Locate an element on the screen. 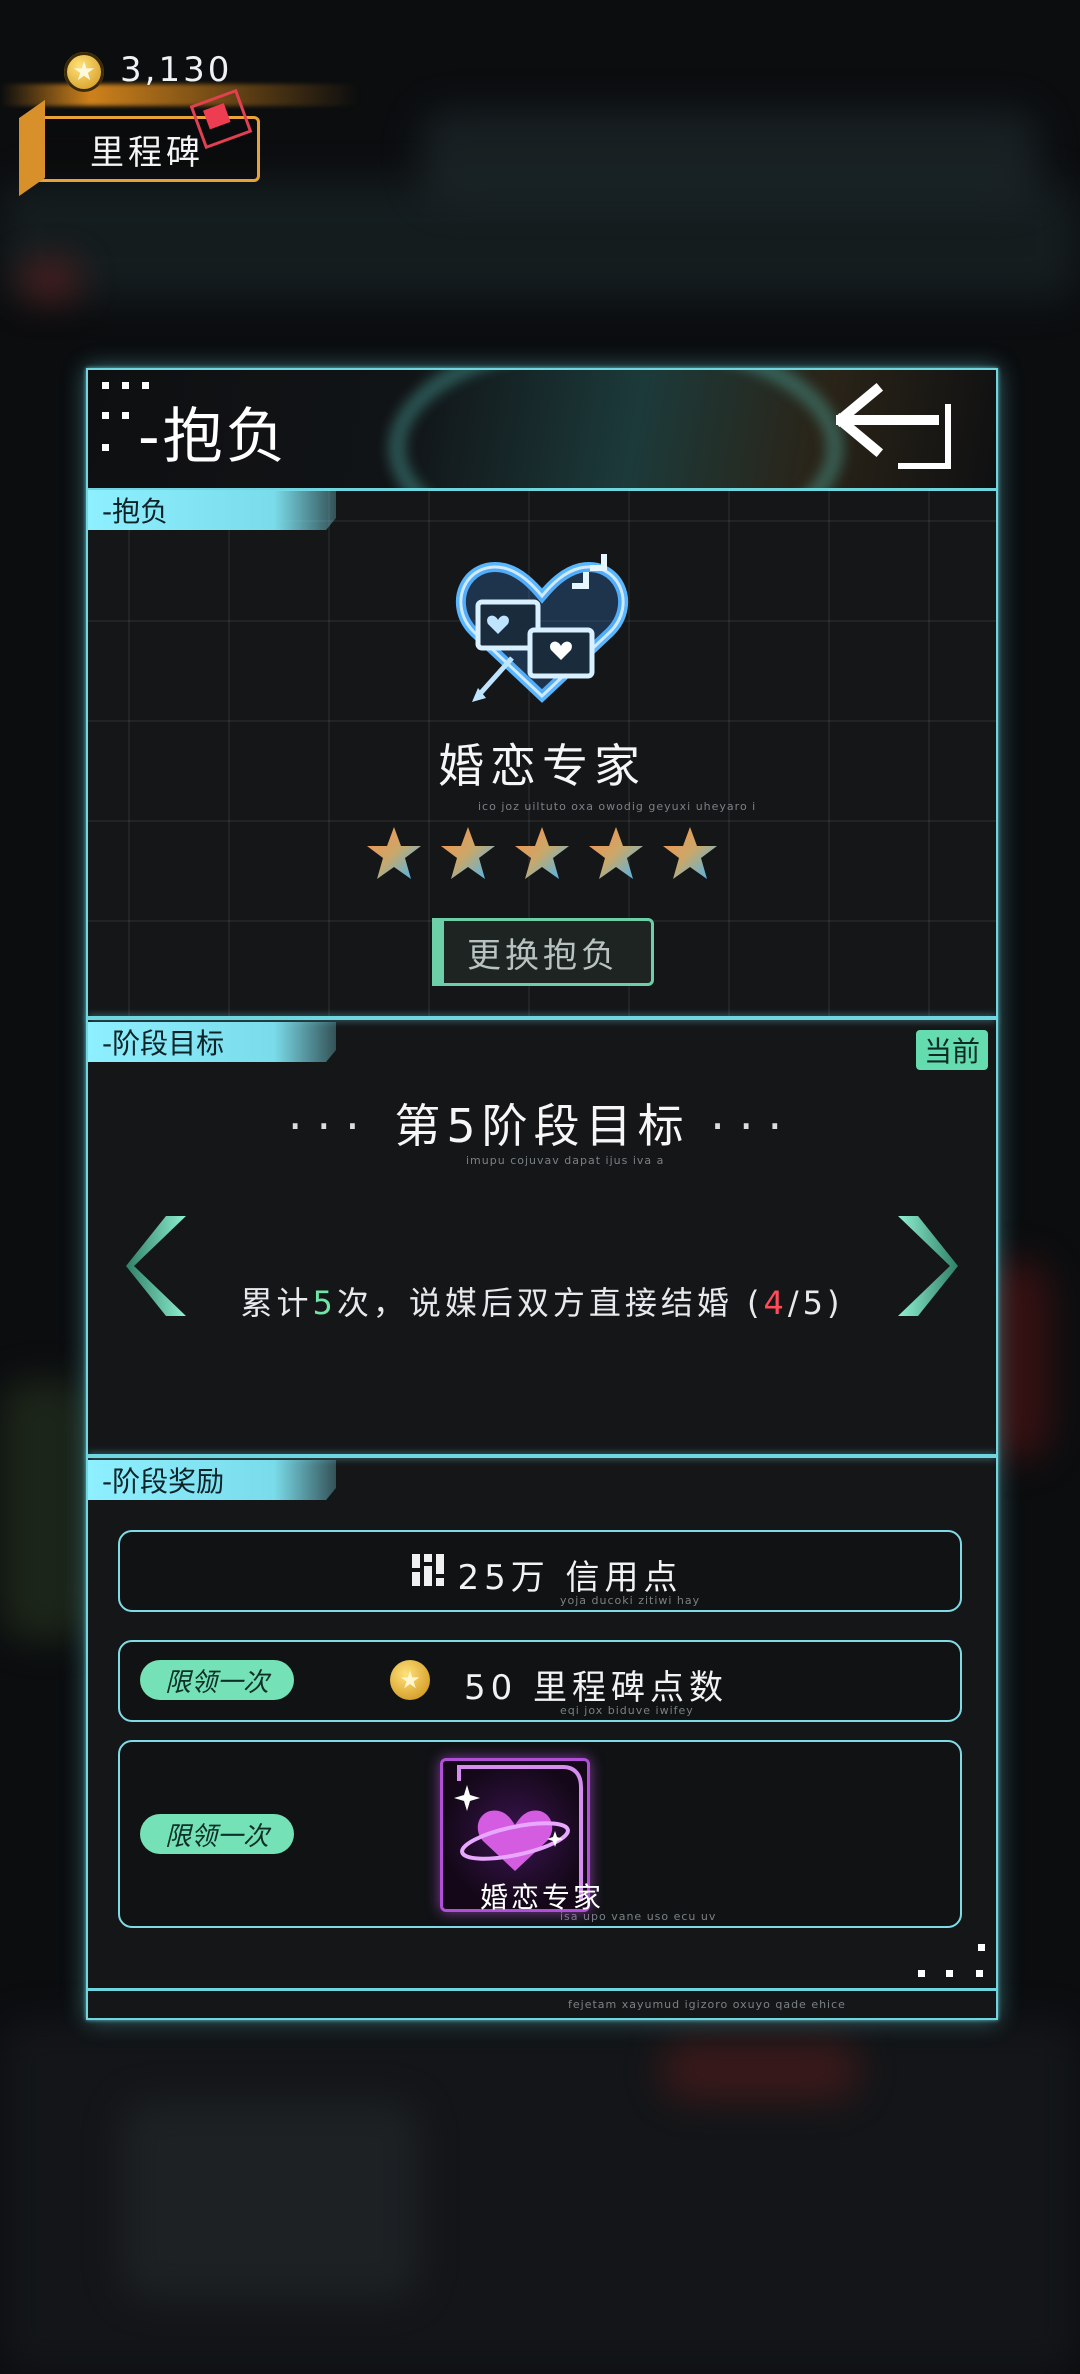 Image resolution: width=1080 pixels, height=2374 pixels. reward-row-credits: 25万 信用点 yoja ducoki zitiwi hay is located at coordinates (540, 1571).